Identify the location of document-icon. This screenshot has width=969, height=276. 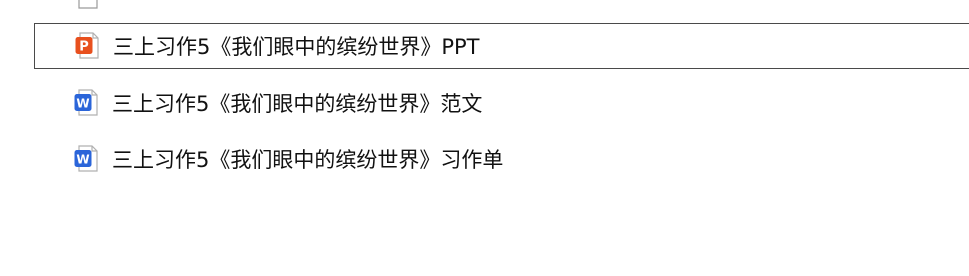
(88, 4).